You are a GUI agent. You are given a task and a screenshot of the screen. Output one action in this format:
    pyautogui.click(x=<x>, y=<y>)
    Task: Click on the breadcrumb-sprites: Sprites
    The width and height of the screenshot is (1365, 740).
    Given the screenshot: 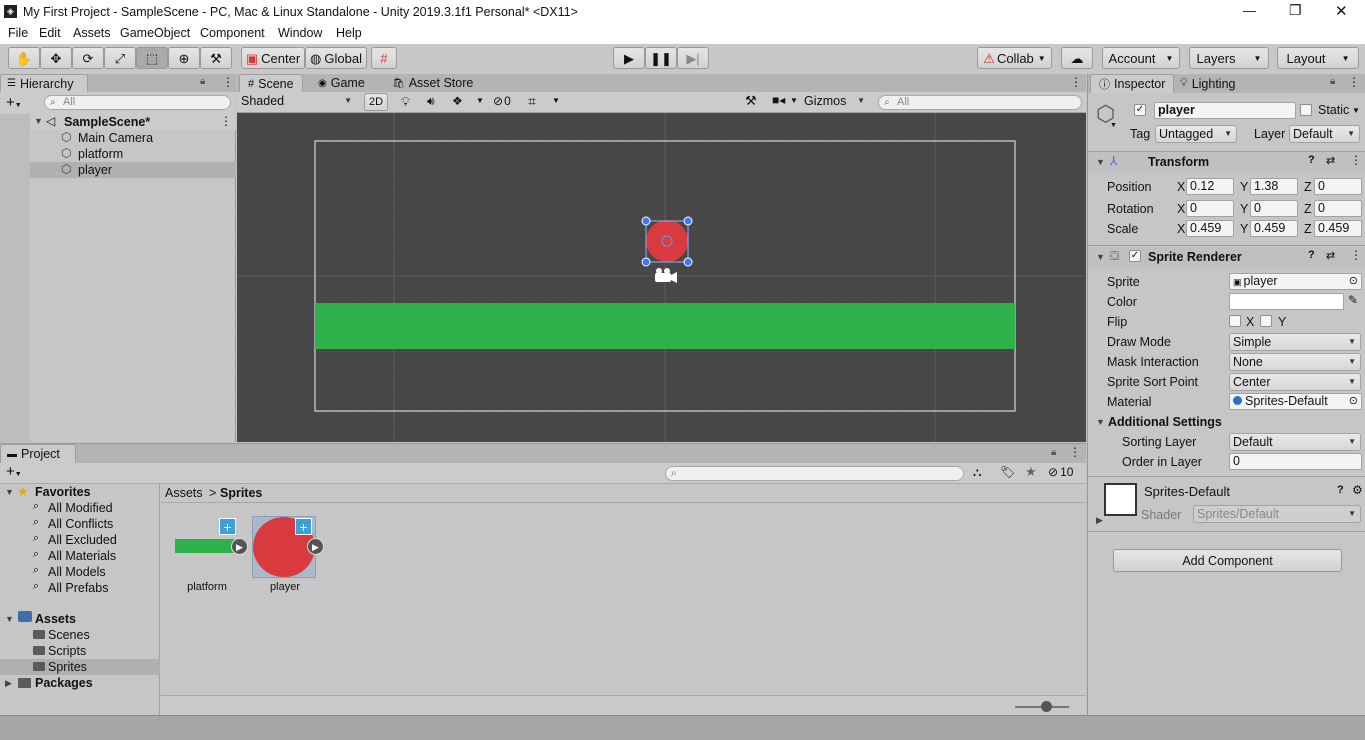 What is the action you would take?
    pyautogui.click(x=241, y=493)
    